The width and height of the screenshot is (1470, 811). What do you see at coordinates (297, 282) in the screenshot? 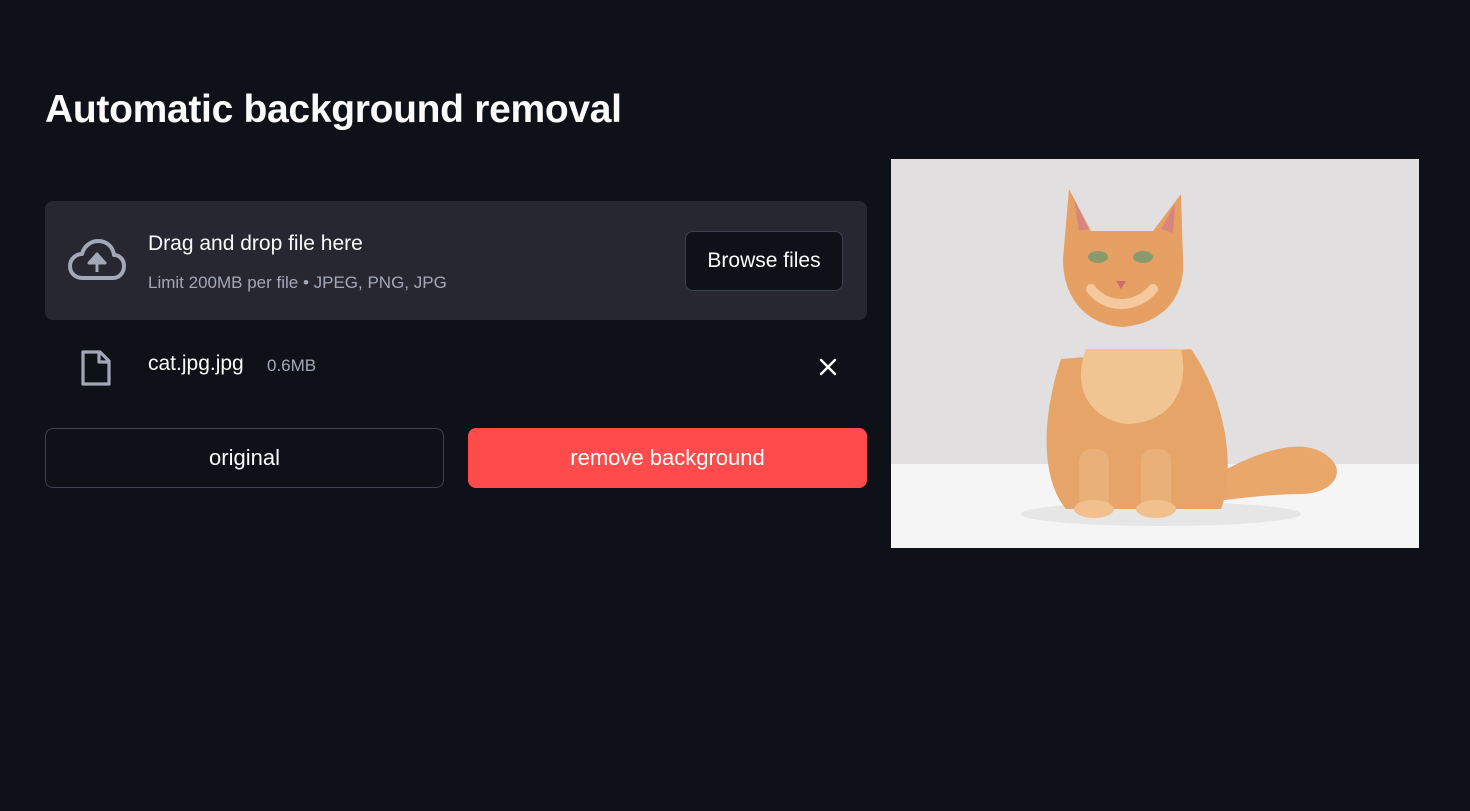
I see `upload-limit-text: Limit 200MB per file • JPEG, PNG, JPG` at bounding box center [297, 282].